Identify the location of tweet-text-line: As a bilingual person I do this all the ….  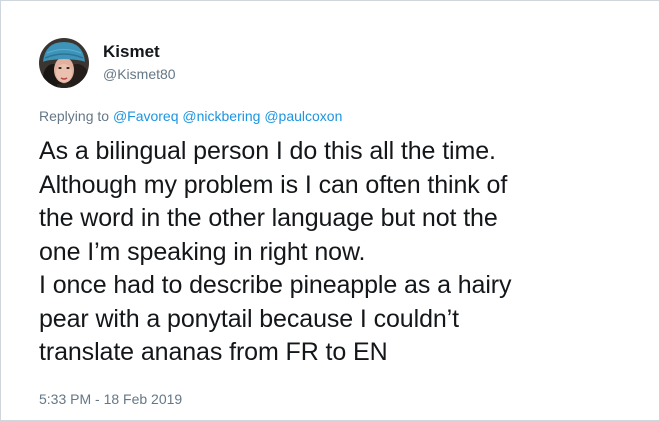
(267, 151).